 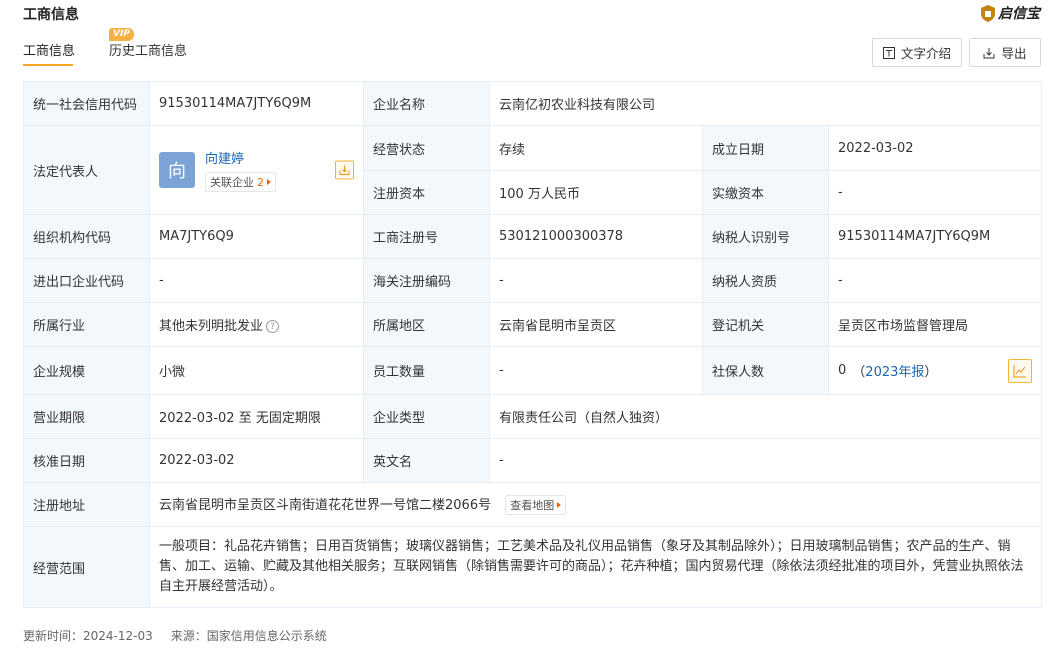 I want to click on help-icon: ?, so click(x=273, y=326).